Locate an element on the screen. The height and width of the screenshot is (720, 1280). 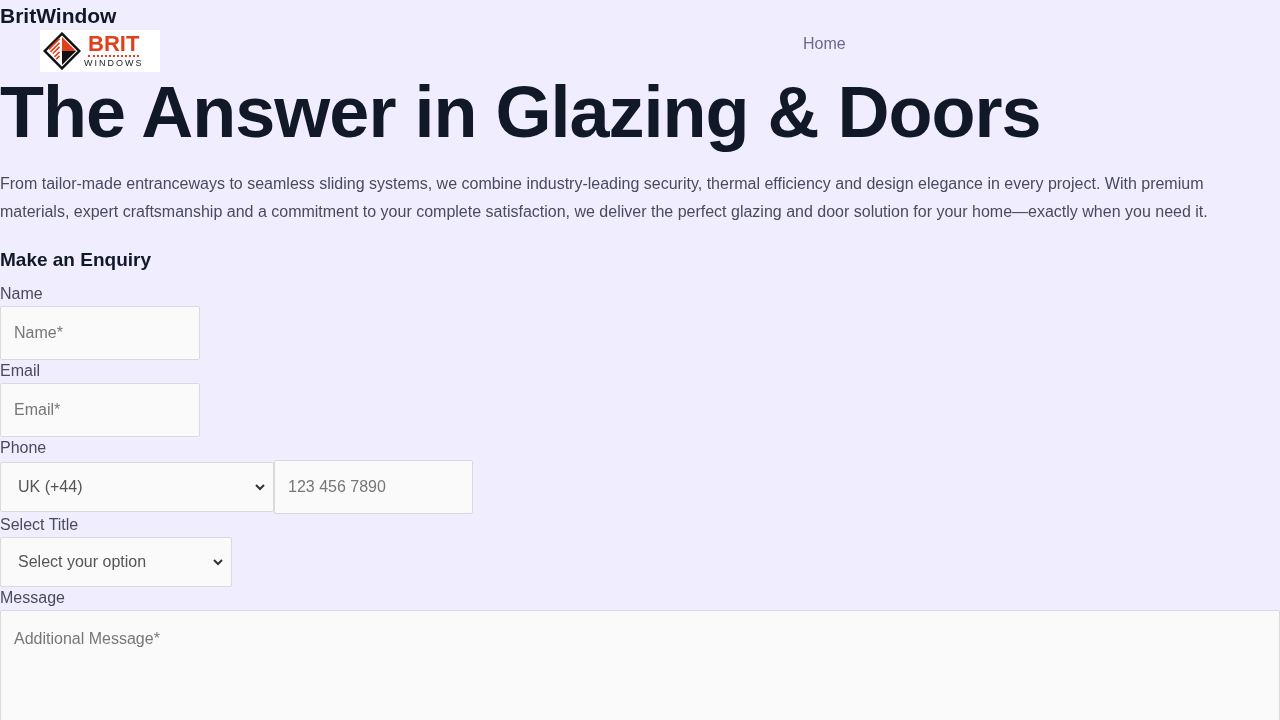
phone-field: 123 456 7890 is located at coordinates (373, 487).